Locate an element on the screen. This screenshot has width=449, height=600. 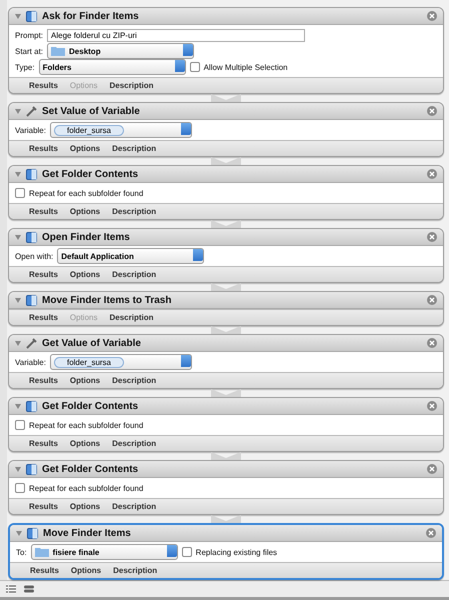
action-title: Ask for Finder Items is located at coordinates (91, 16).